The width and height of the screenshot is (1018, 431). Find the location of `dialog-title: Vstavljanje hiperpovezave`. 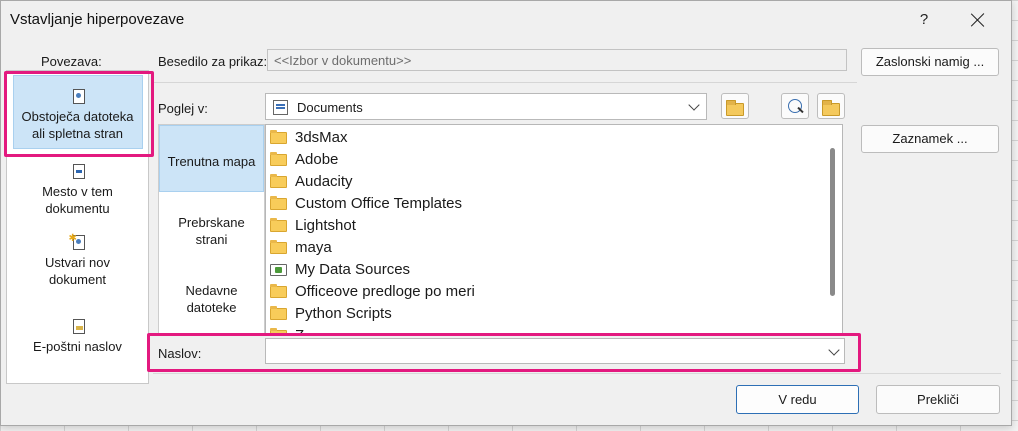

dialog-title: Vstavljanje hiperpovezave is located at coordinates (97, 19).